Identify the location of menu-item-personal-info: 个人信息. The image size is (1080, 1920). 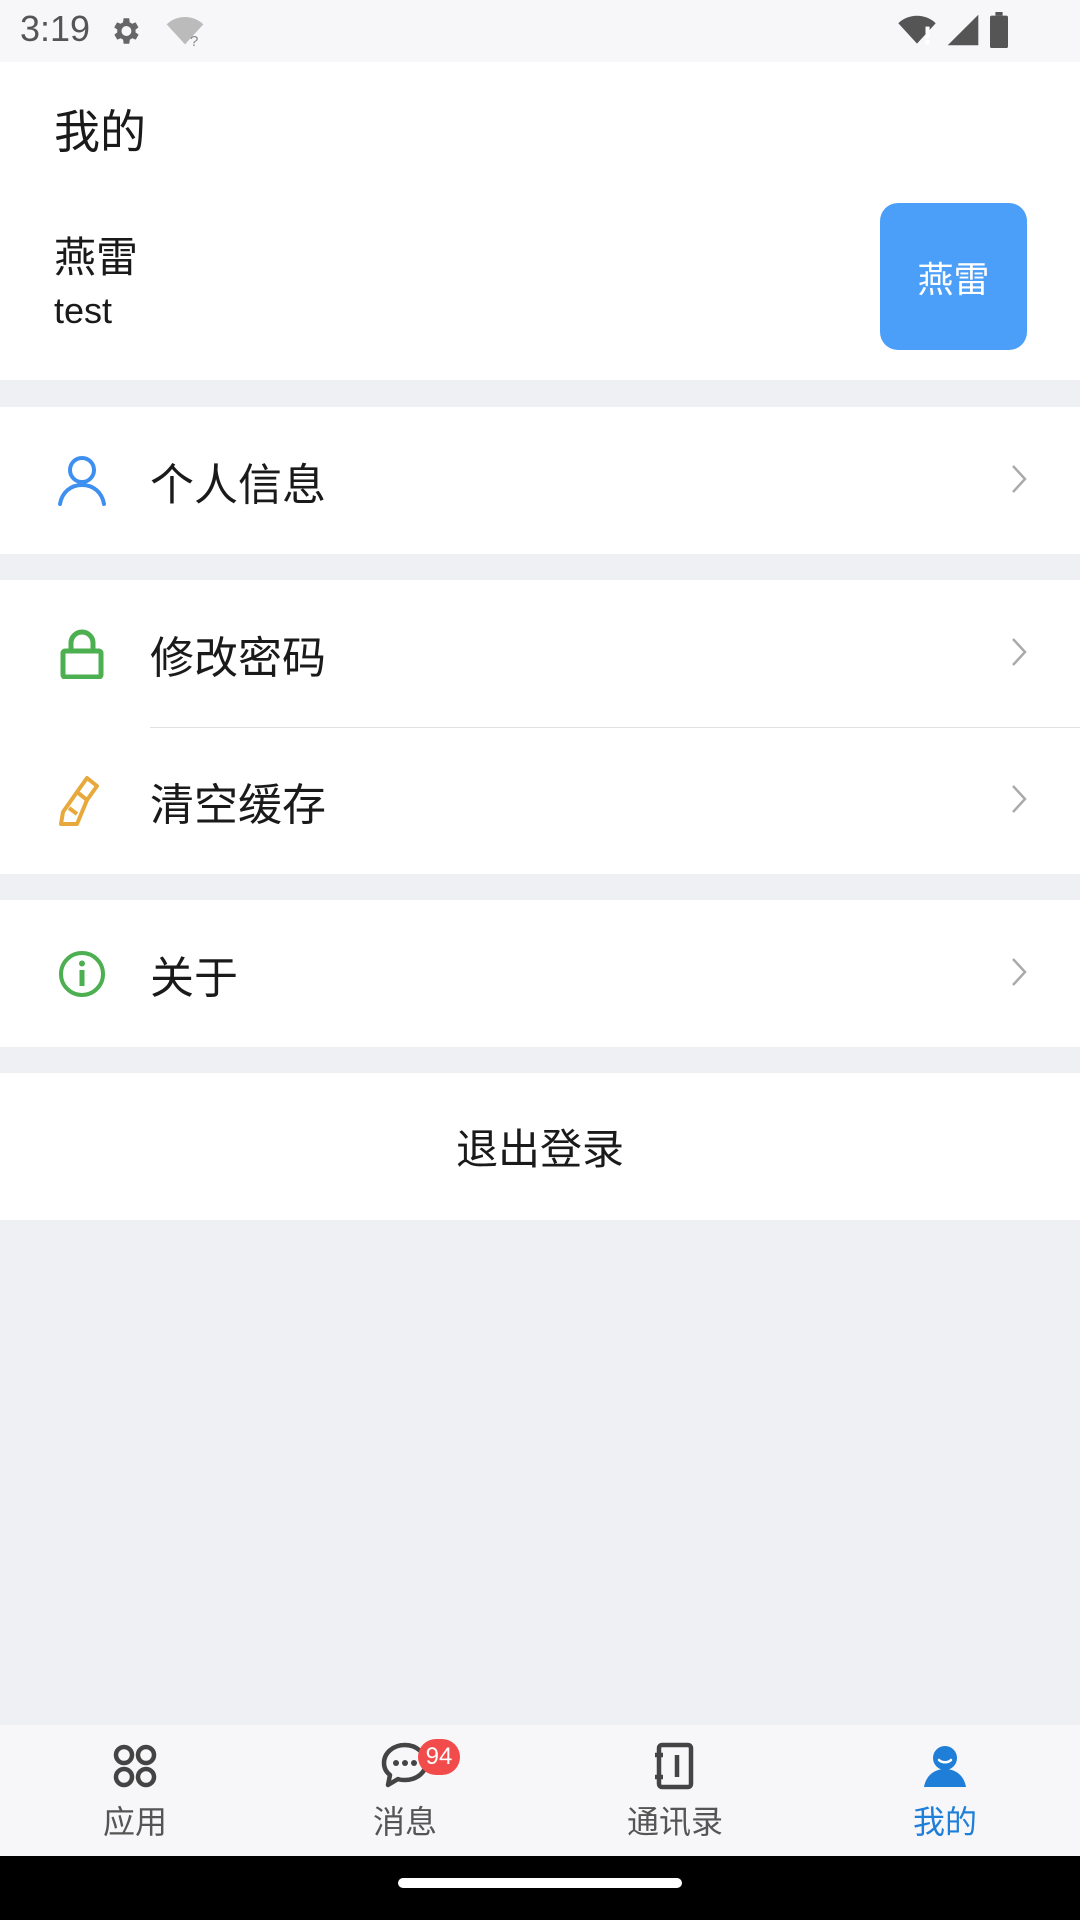
(540, 480).